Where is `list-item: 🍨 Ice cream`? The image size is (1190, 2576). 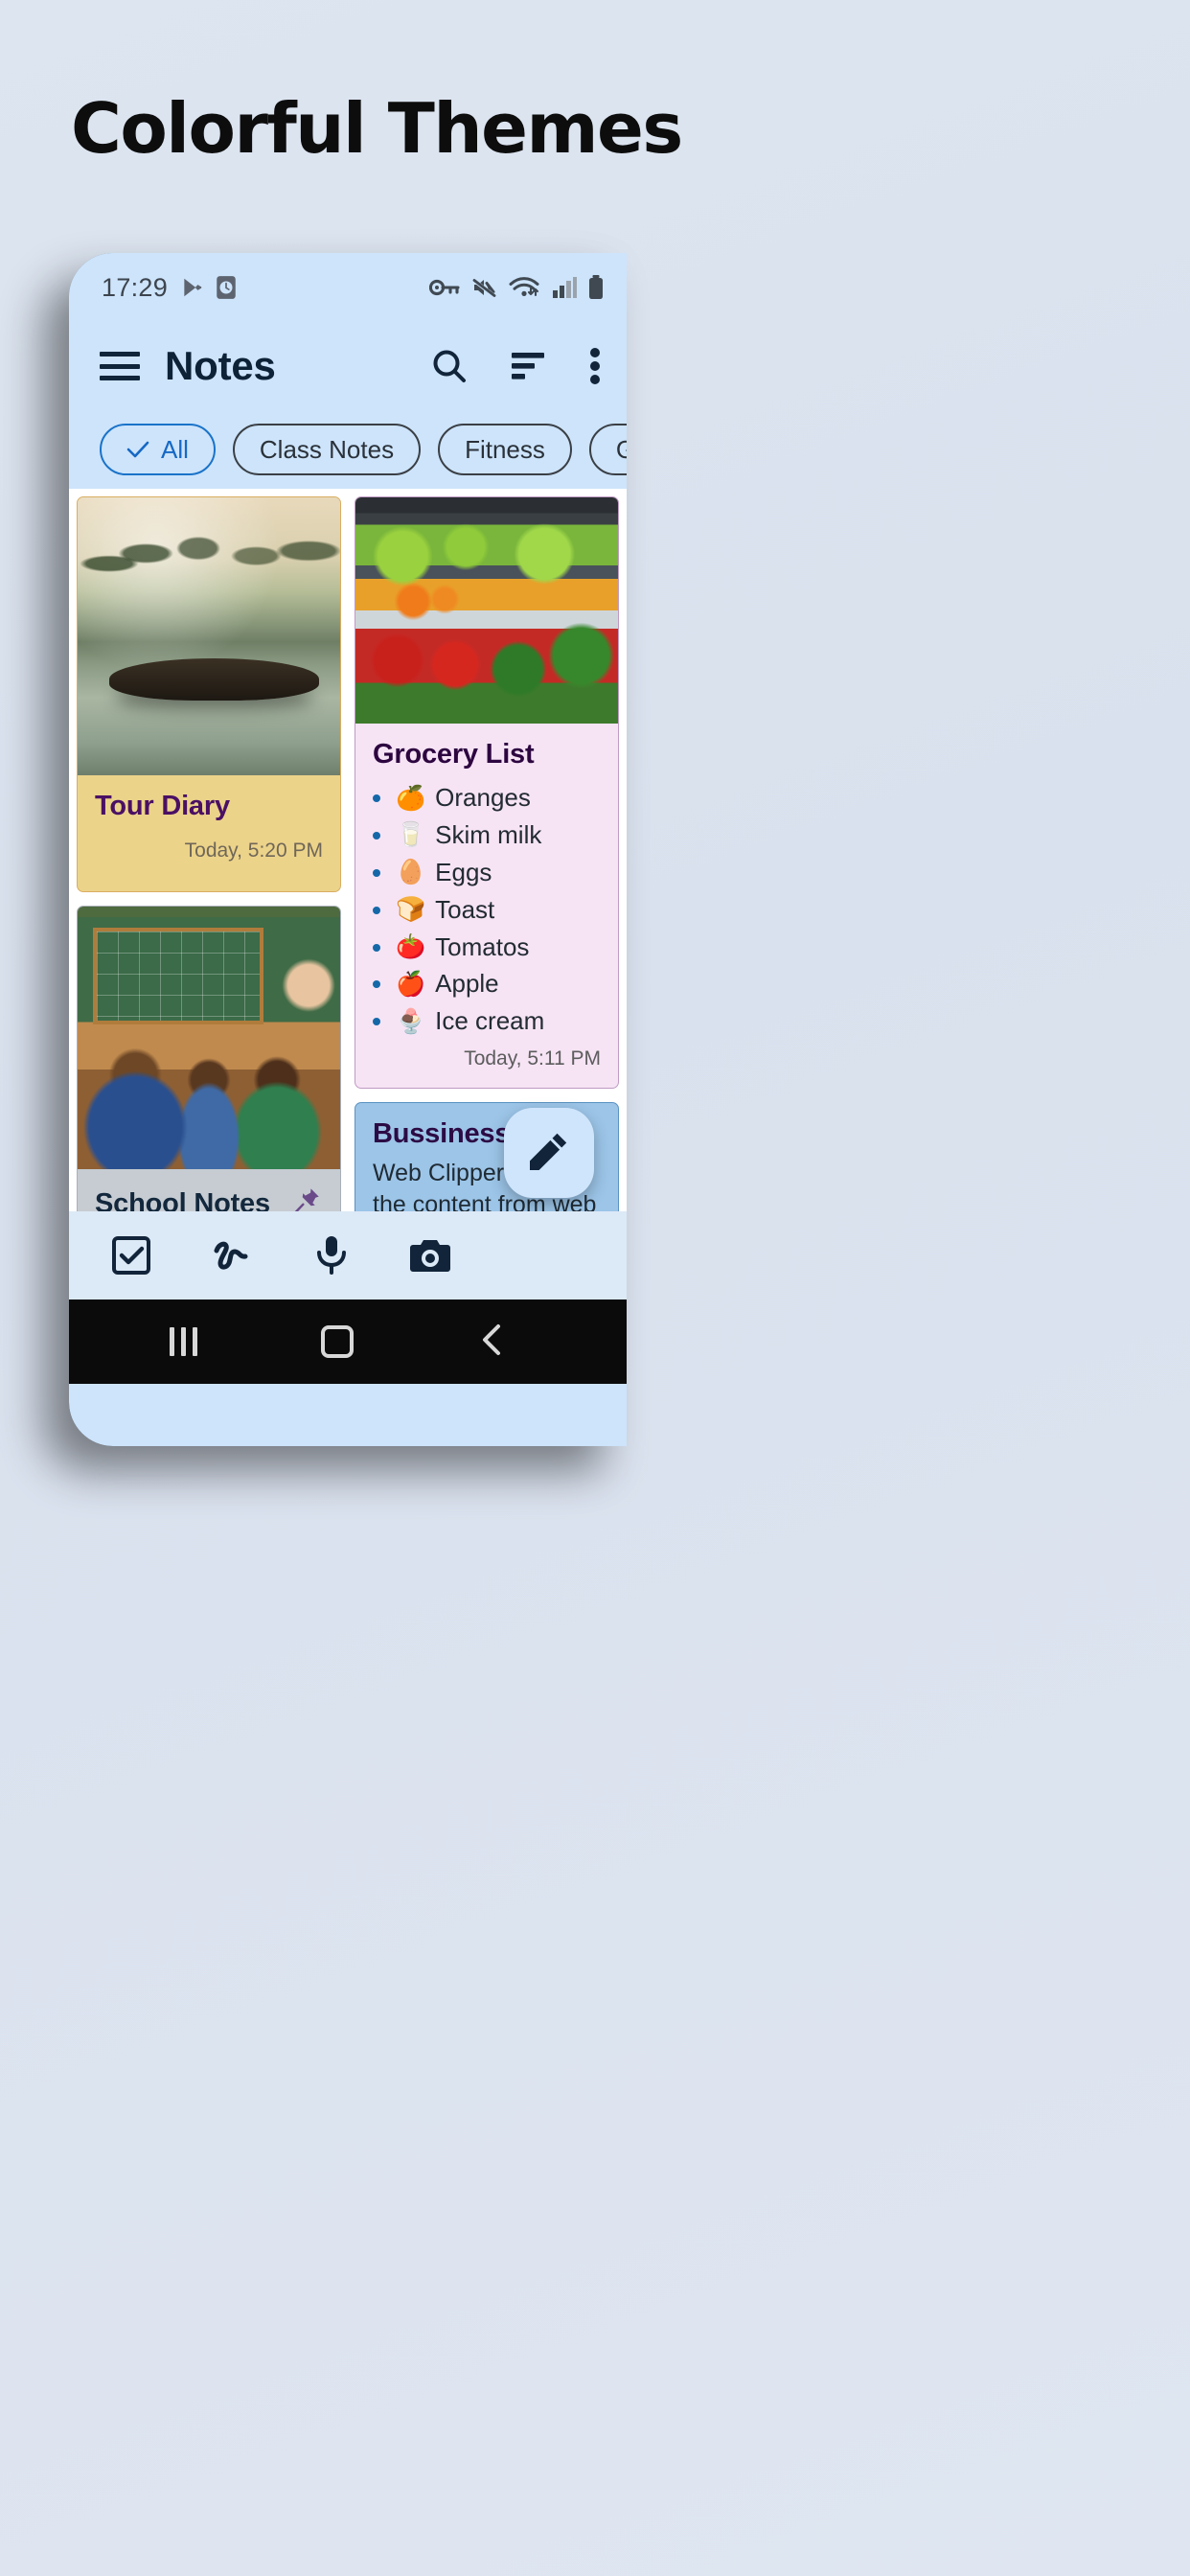
list-item: 🍨 Ice cream is located at coordinates (487, 1021).